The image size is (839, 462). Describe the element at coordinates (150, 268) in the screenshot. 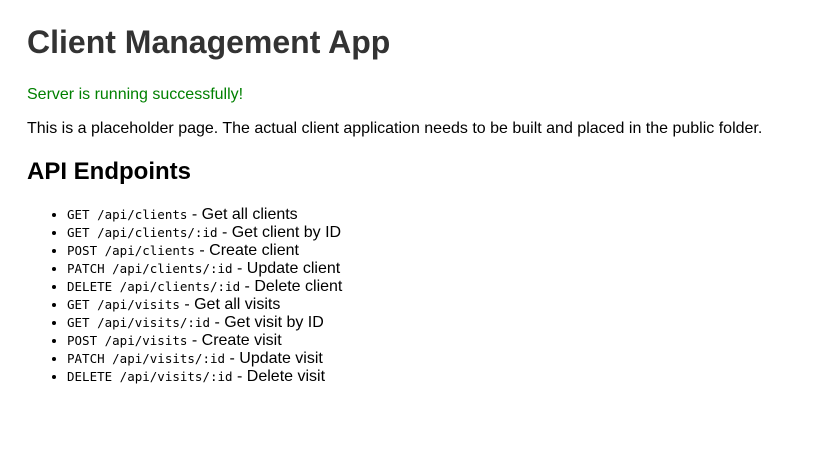

I see `endpoint-route: PATCH /api/clients/:id` at that location.